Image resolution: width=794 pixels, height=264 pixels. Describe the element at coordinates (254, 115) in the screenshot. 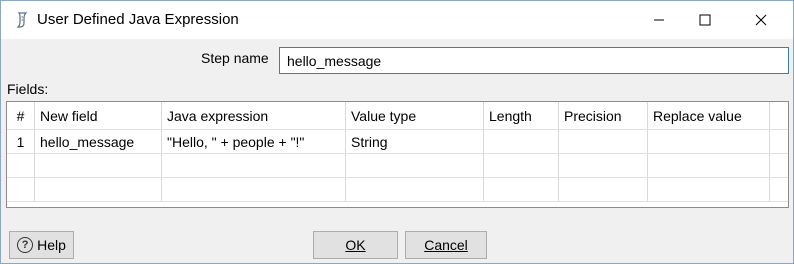

I see `column-header-java-expression: Java expression` at that location.